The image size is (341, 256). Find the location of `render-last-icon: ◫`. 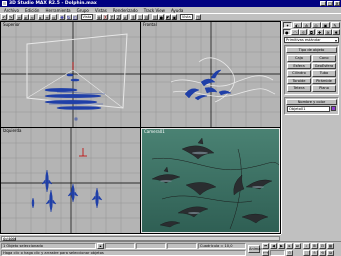

render-last-icon: ◫ is located at coordinates (198, 17).